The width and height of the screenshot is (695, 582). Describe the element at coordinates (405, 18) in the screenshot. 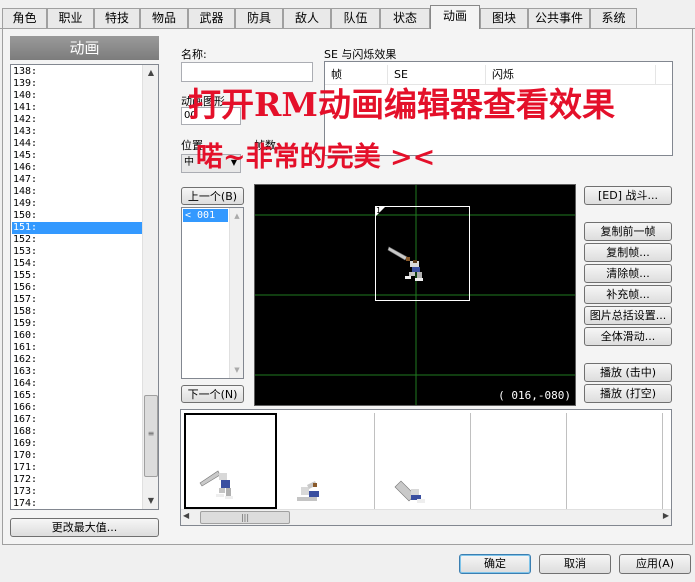

I see `tab-states: 状态` at that location.